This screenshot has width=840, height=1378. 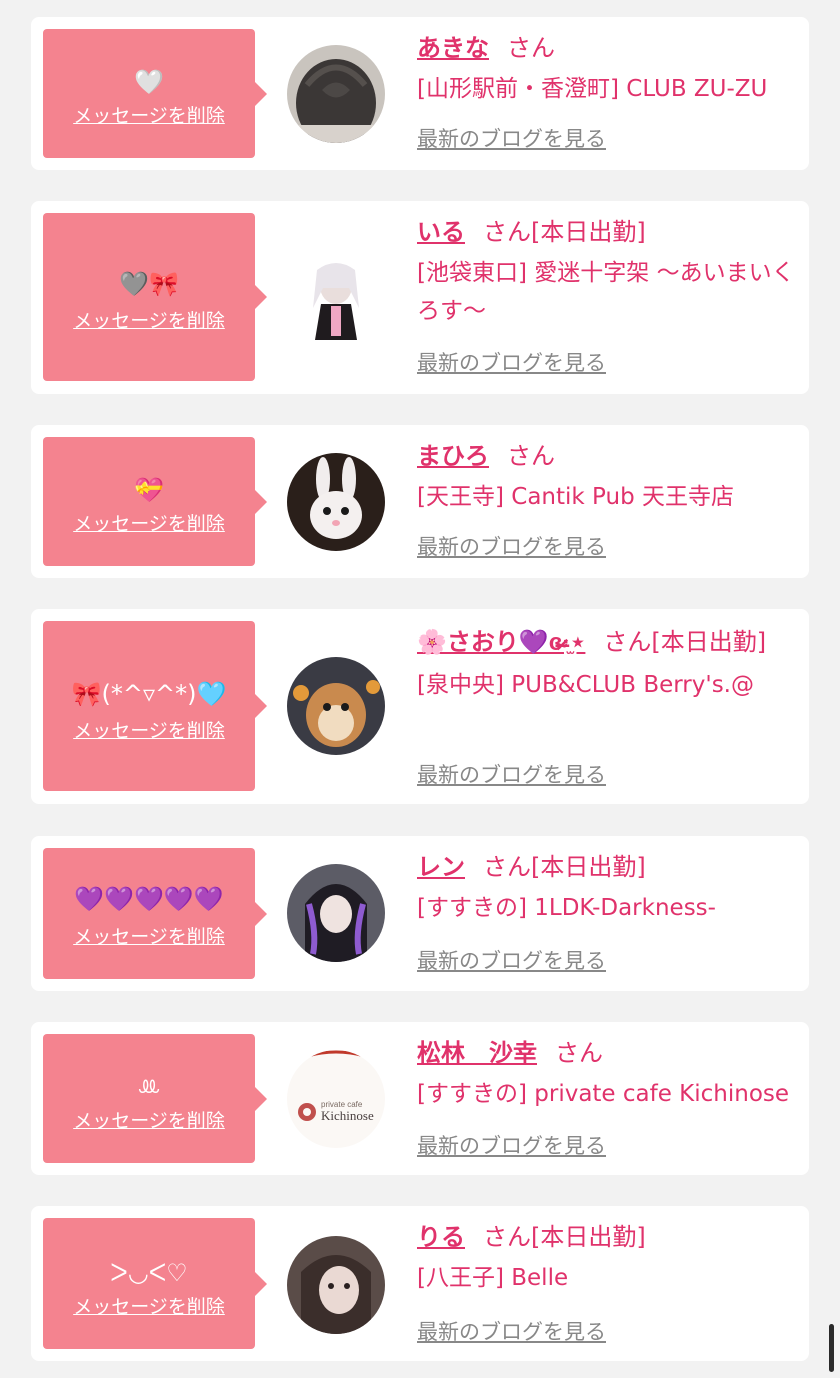 I want to click on host-name: 🌸さおり💜ɞ̴̶̷·̫⋆, so click(x=501, y=642).